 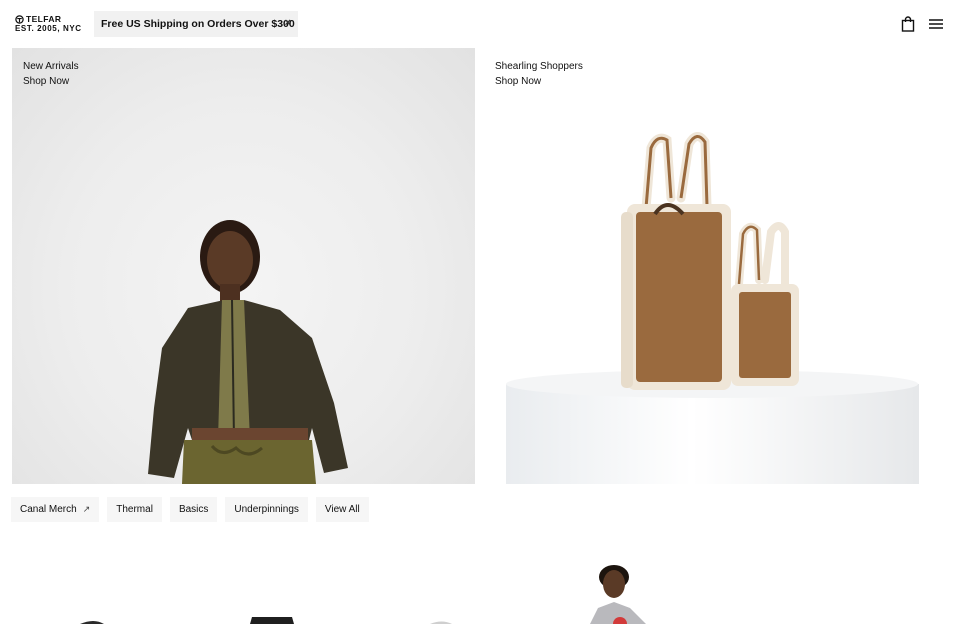 What do you see at coordinates (44, 19) in the screenshot?
I see `brand-name: TELFAR` at bounding box center [44, 19].